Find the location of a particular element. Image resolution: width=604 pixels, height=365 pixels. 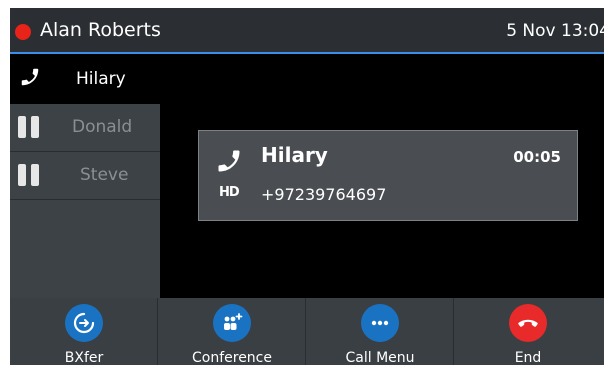

held-call-item: Steve is located at coordinates (85, 176).